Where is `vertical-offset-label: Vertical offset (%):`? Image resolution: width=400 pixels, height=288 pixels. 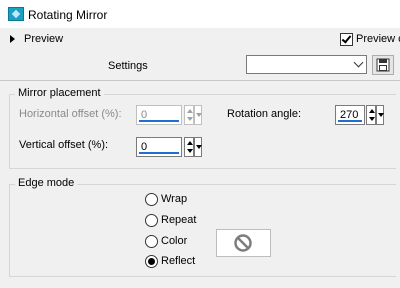
vertical-offset-label: Vertical offset (%): is located at coordinates (64, 145).